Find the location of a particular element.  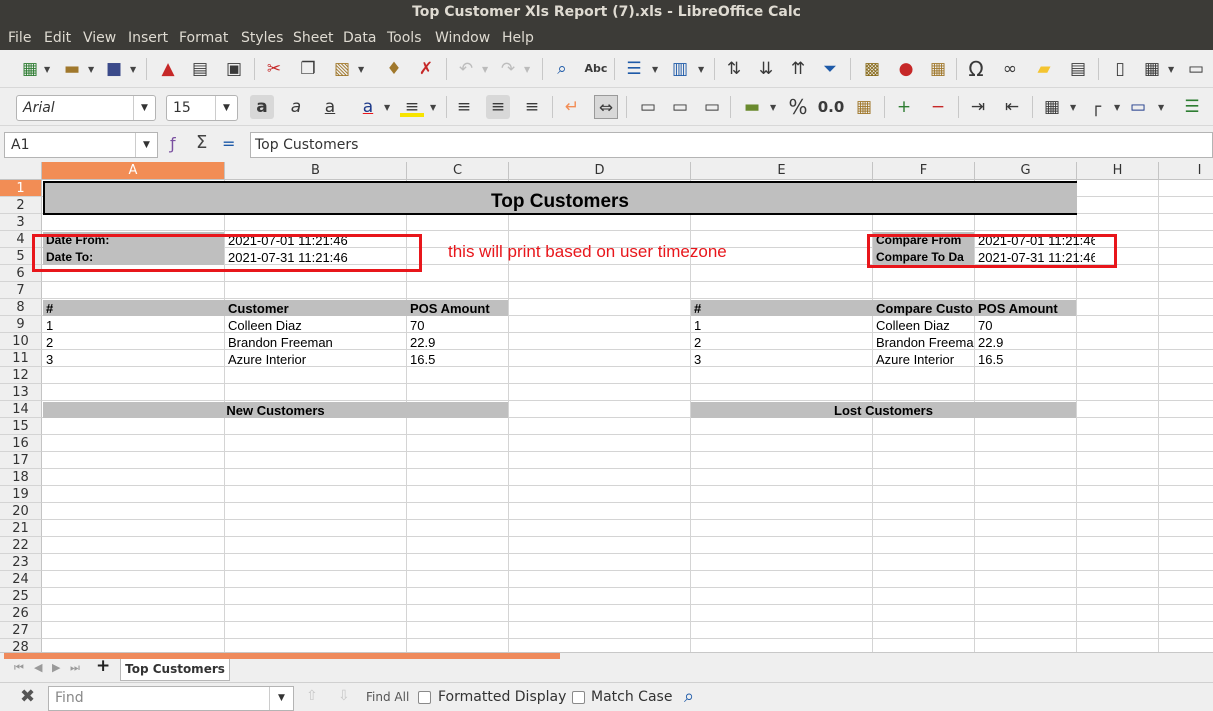

new-customers-header: New Customers is located at coordinates (275, 410).